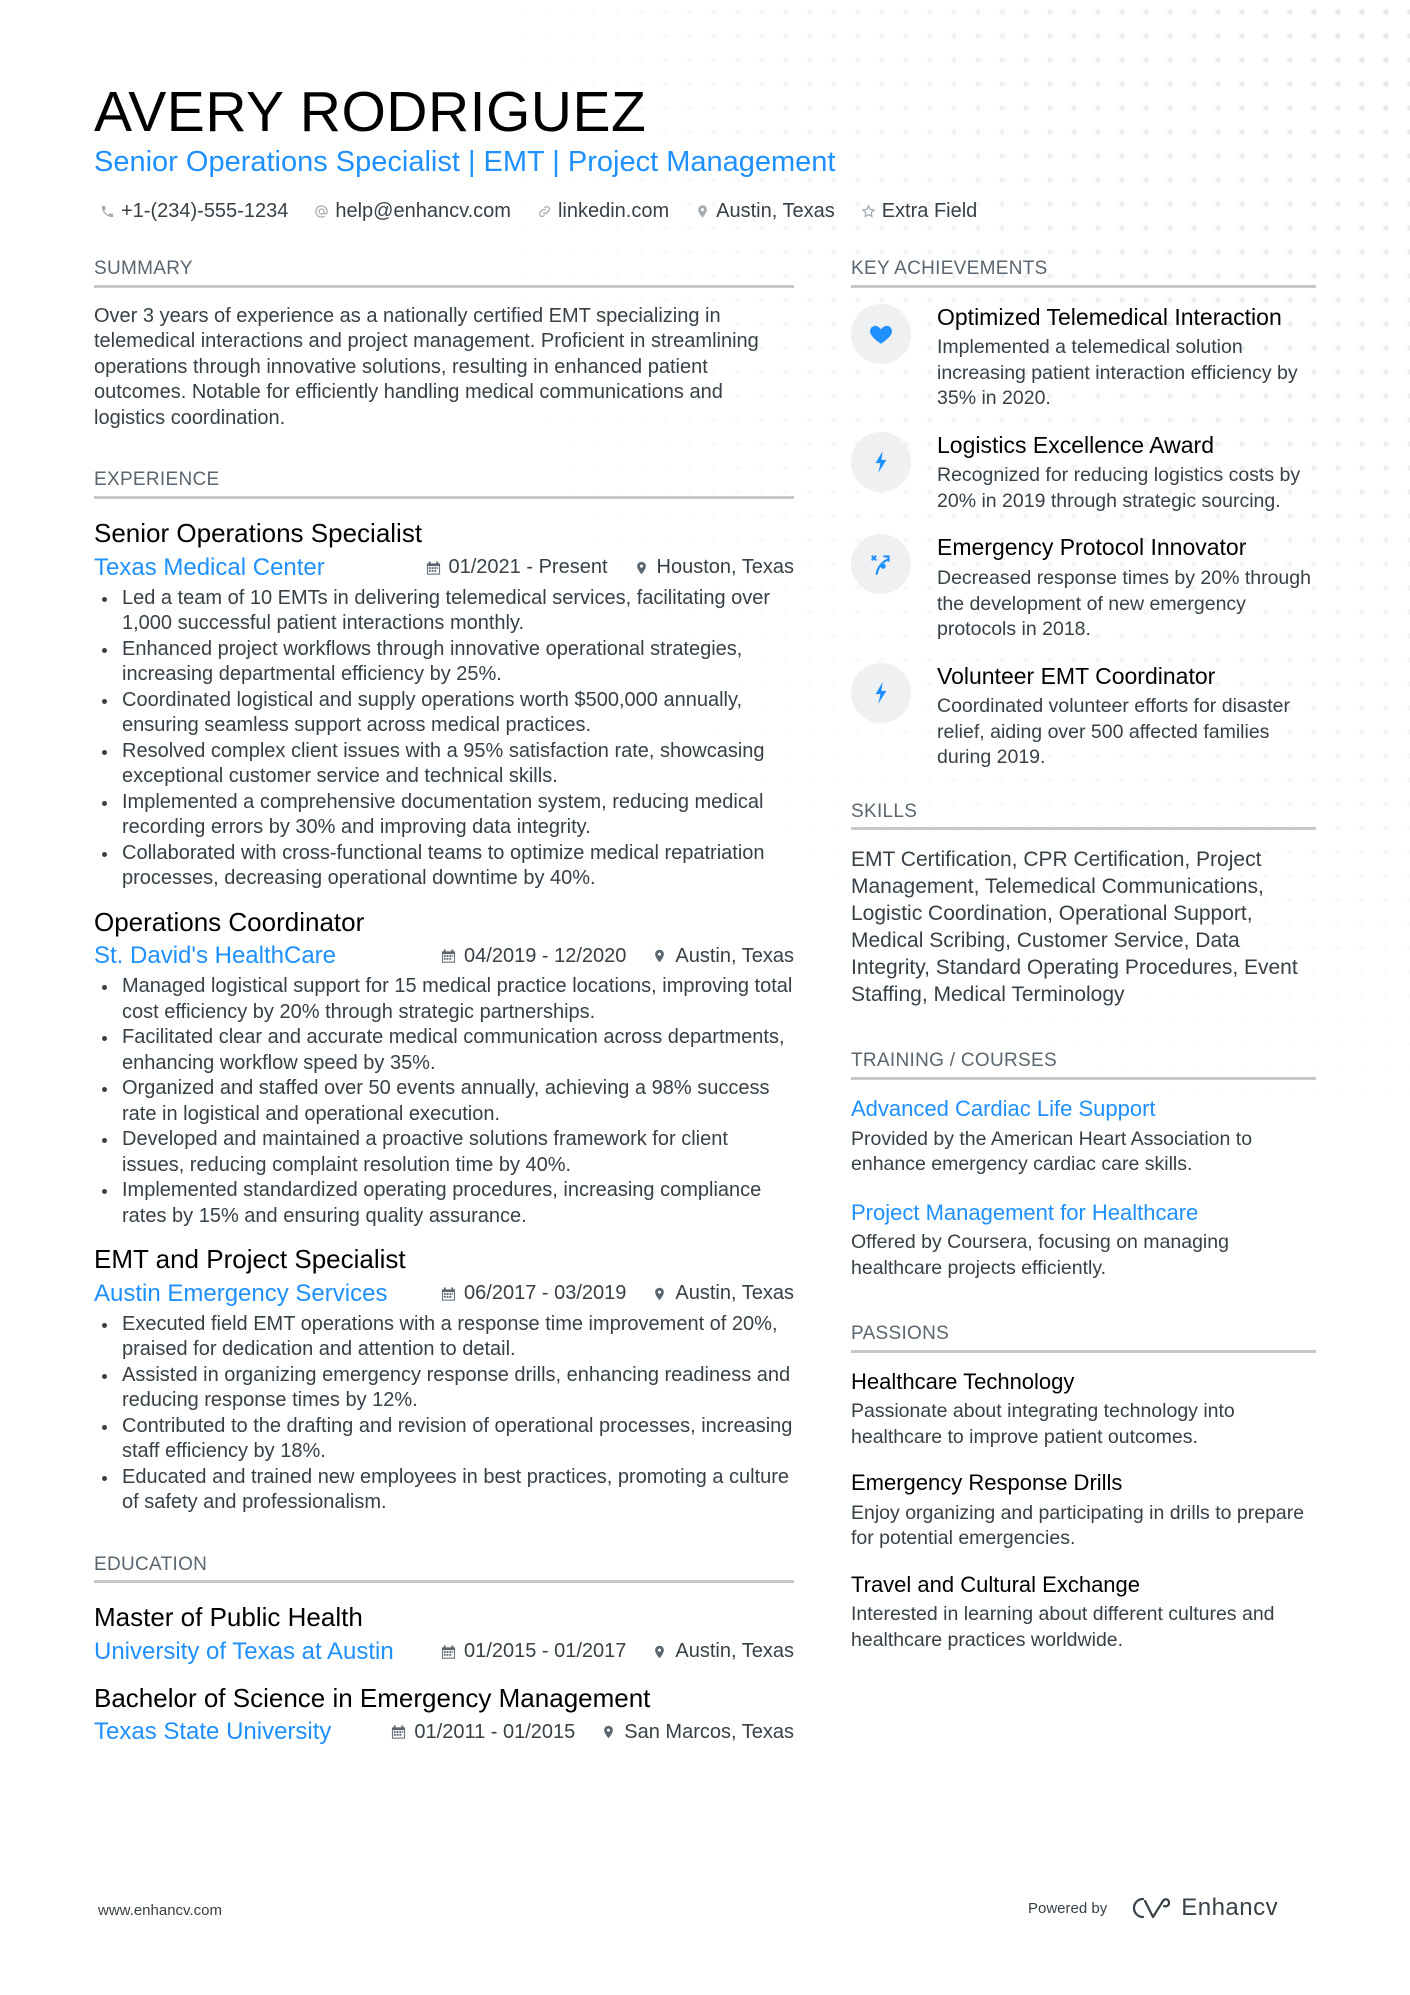 This screenshot has width=1410, height=1995. I want to click on school-name: Texas State University, so click(213, 1732).